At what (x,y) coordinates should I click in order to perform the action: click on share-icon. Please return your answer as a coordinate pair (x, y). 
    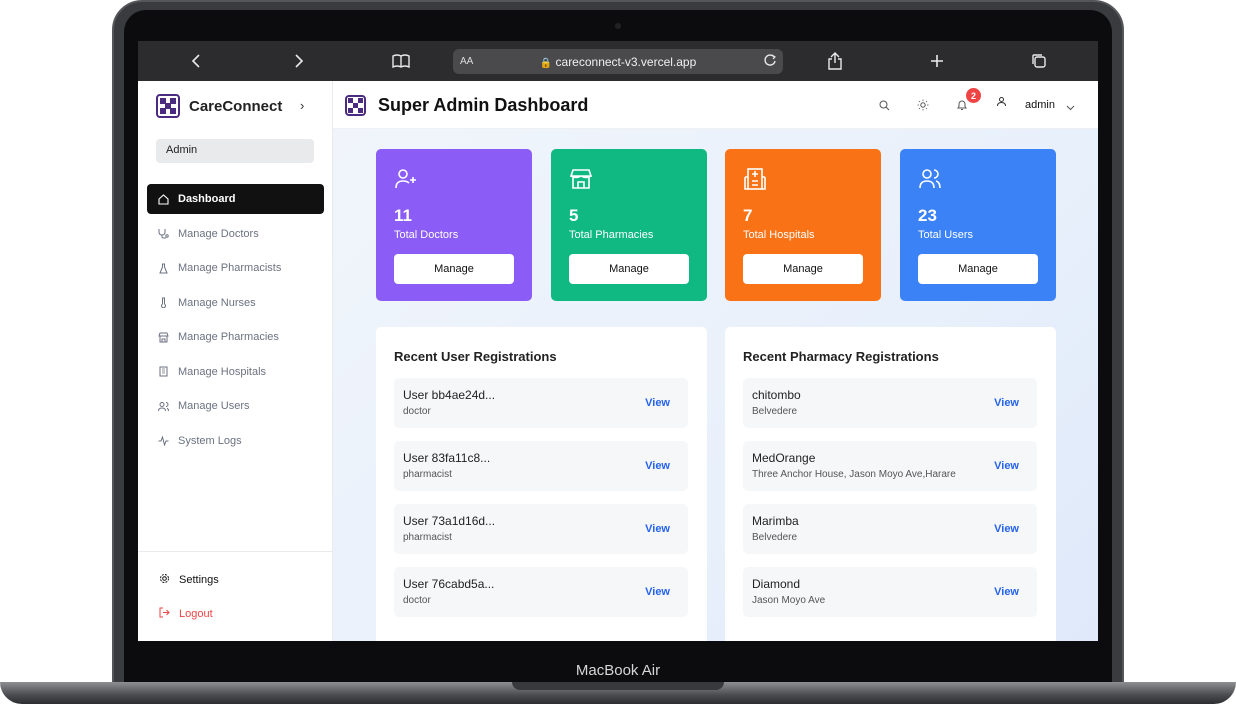
    Looking at the image, I should click on (835, 61).